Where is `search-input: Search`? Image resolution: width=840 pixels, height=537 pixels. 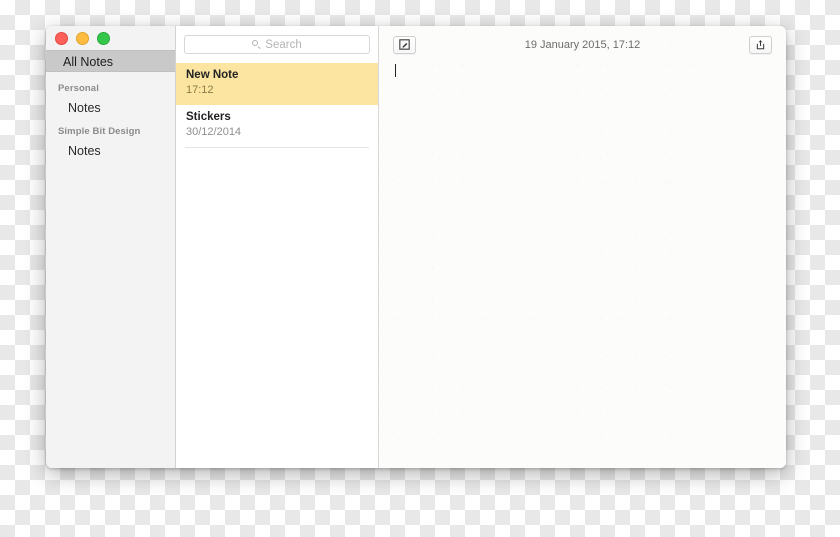
search-input: Search is located at coordinates (277, 44).